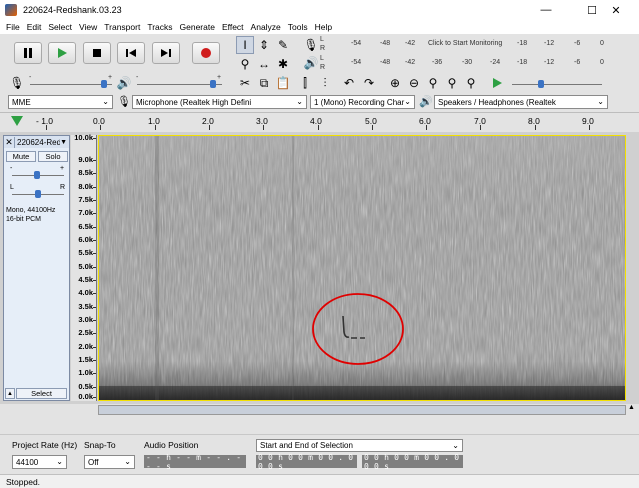  I want to click on envelope-tool: ⇕, so click(264, 45).